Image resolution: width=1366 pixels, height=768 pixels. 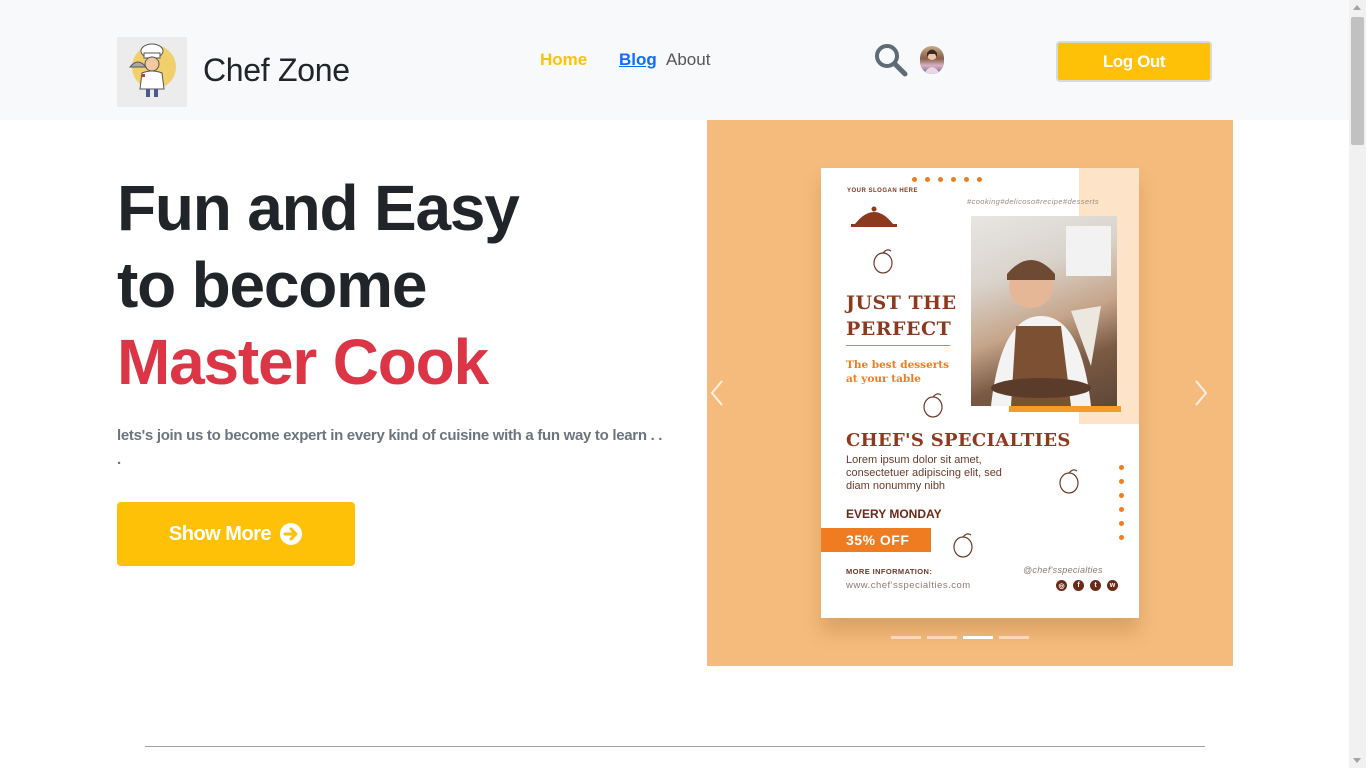 What do you see at coordinates (1061, 585) in the screenshot?
I see `instagram-icon: ◎` at bounding box center [1061, 585].